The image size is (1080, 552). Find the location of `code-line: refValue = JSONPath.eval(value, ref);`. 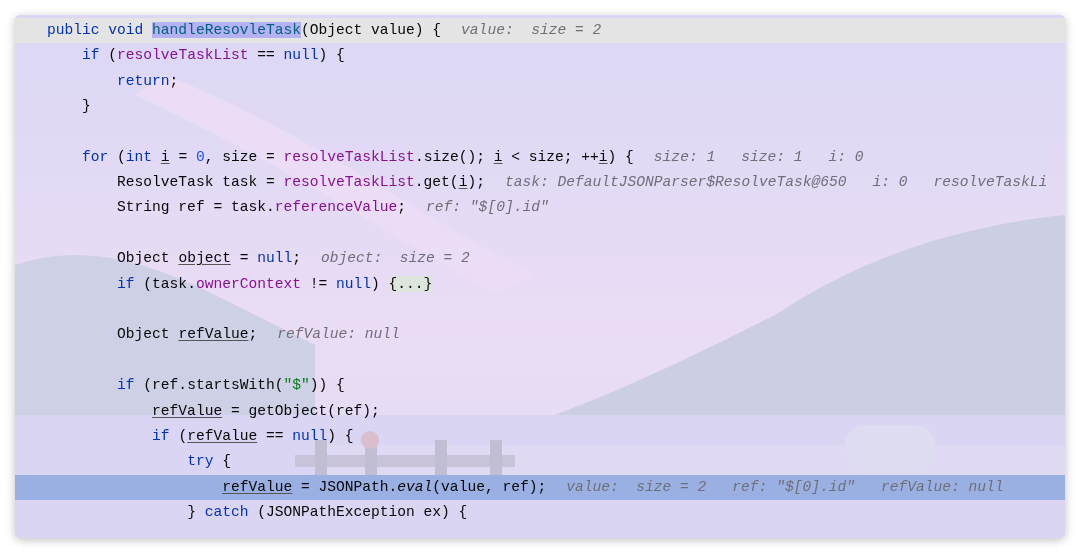

code-line: refValue = JSONPath.eval(value, ref); is located at coordinates (384, 487).